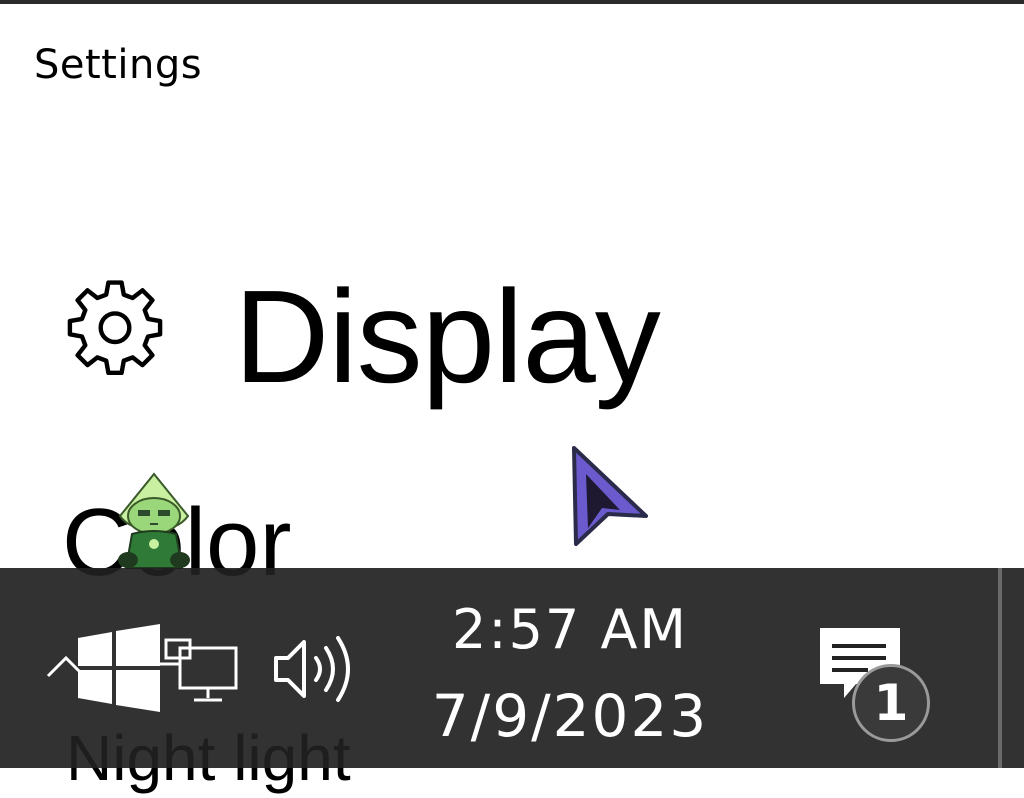  Describe the element at coordinates (570, 673) in the screenshot. I see `taskbar-clock: 2:57 AM 7/9/2023` at that location.